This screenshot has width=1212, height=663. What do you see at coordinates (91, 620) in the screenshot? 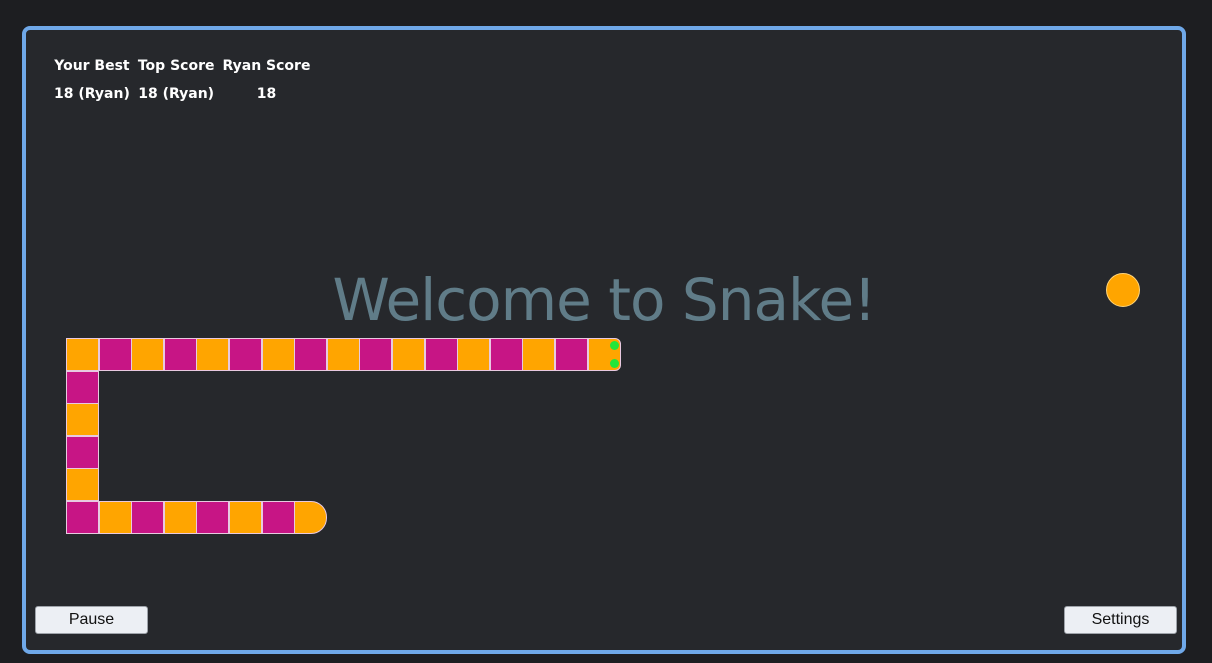
I see `pause-button: Pause` at bounding box center [91, 620].